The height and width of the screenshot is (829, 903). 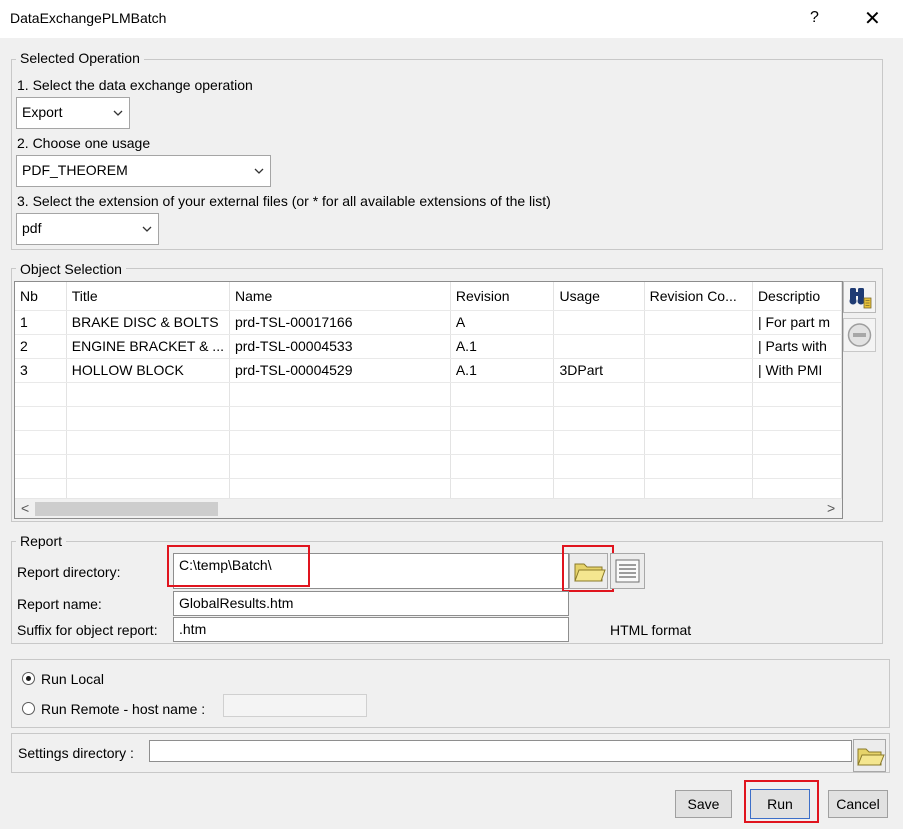 I want to click on folder-open-icon, so click(x=871, y=757).